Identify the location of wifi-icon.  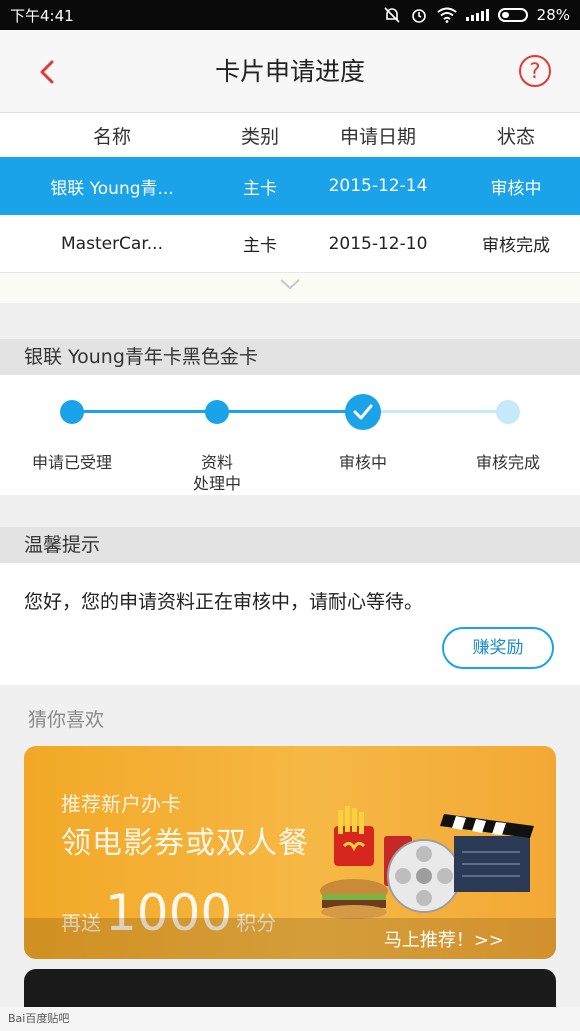
(447, 15).